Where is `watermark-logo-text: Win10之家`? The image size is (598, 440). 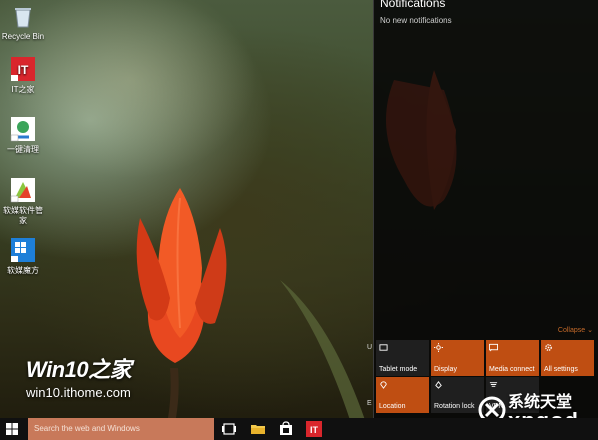
watermark-logo-text: Win10之家 is located at coordinates (79, 369).